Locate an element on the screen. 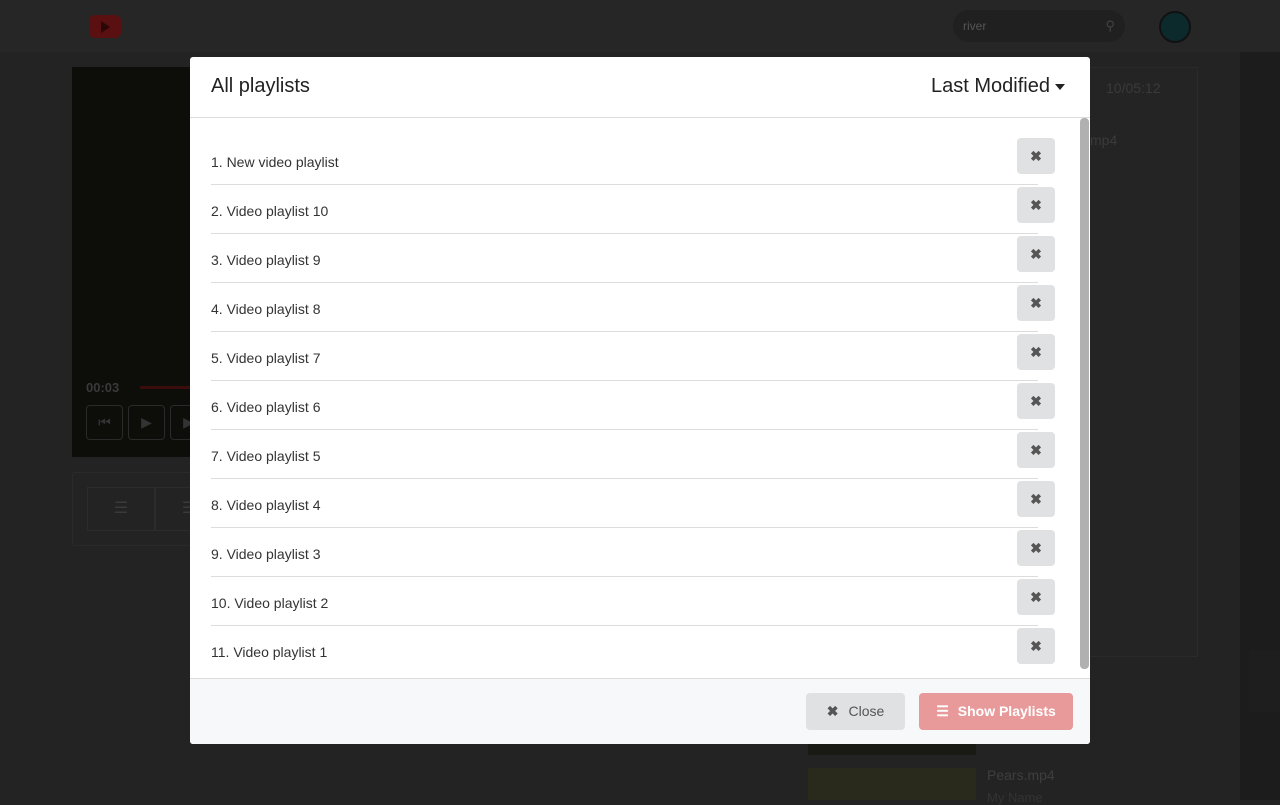 Image resolution: width=1280 pixels, height=805 pixels. playlist-row: 9. Video playlist 3 ✖ is located at coordinates (633, 552).